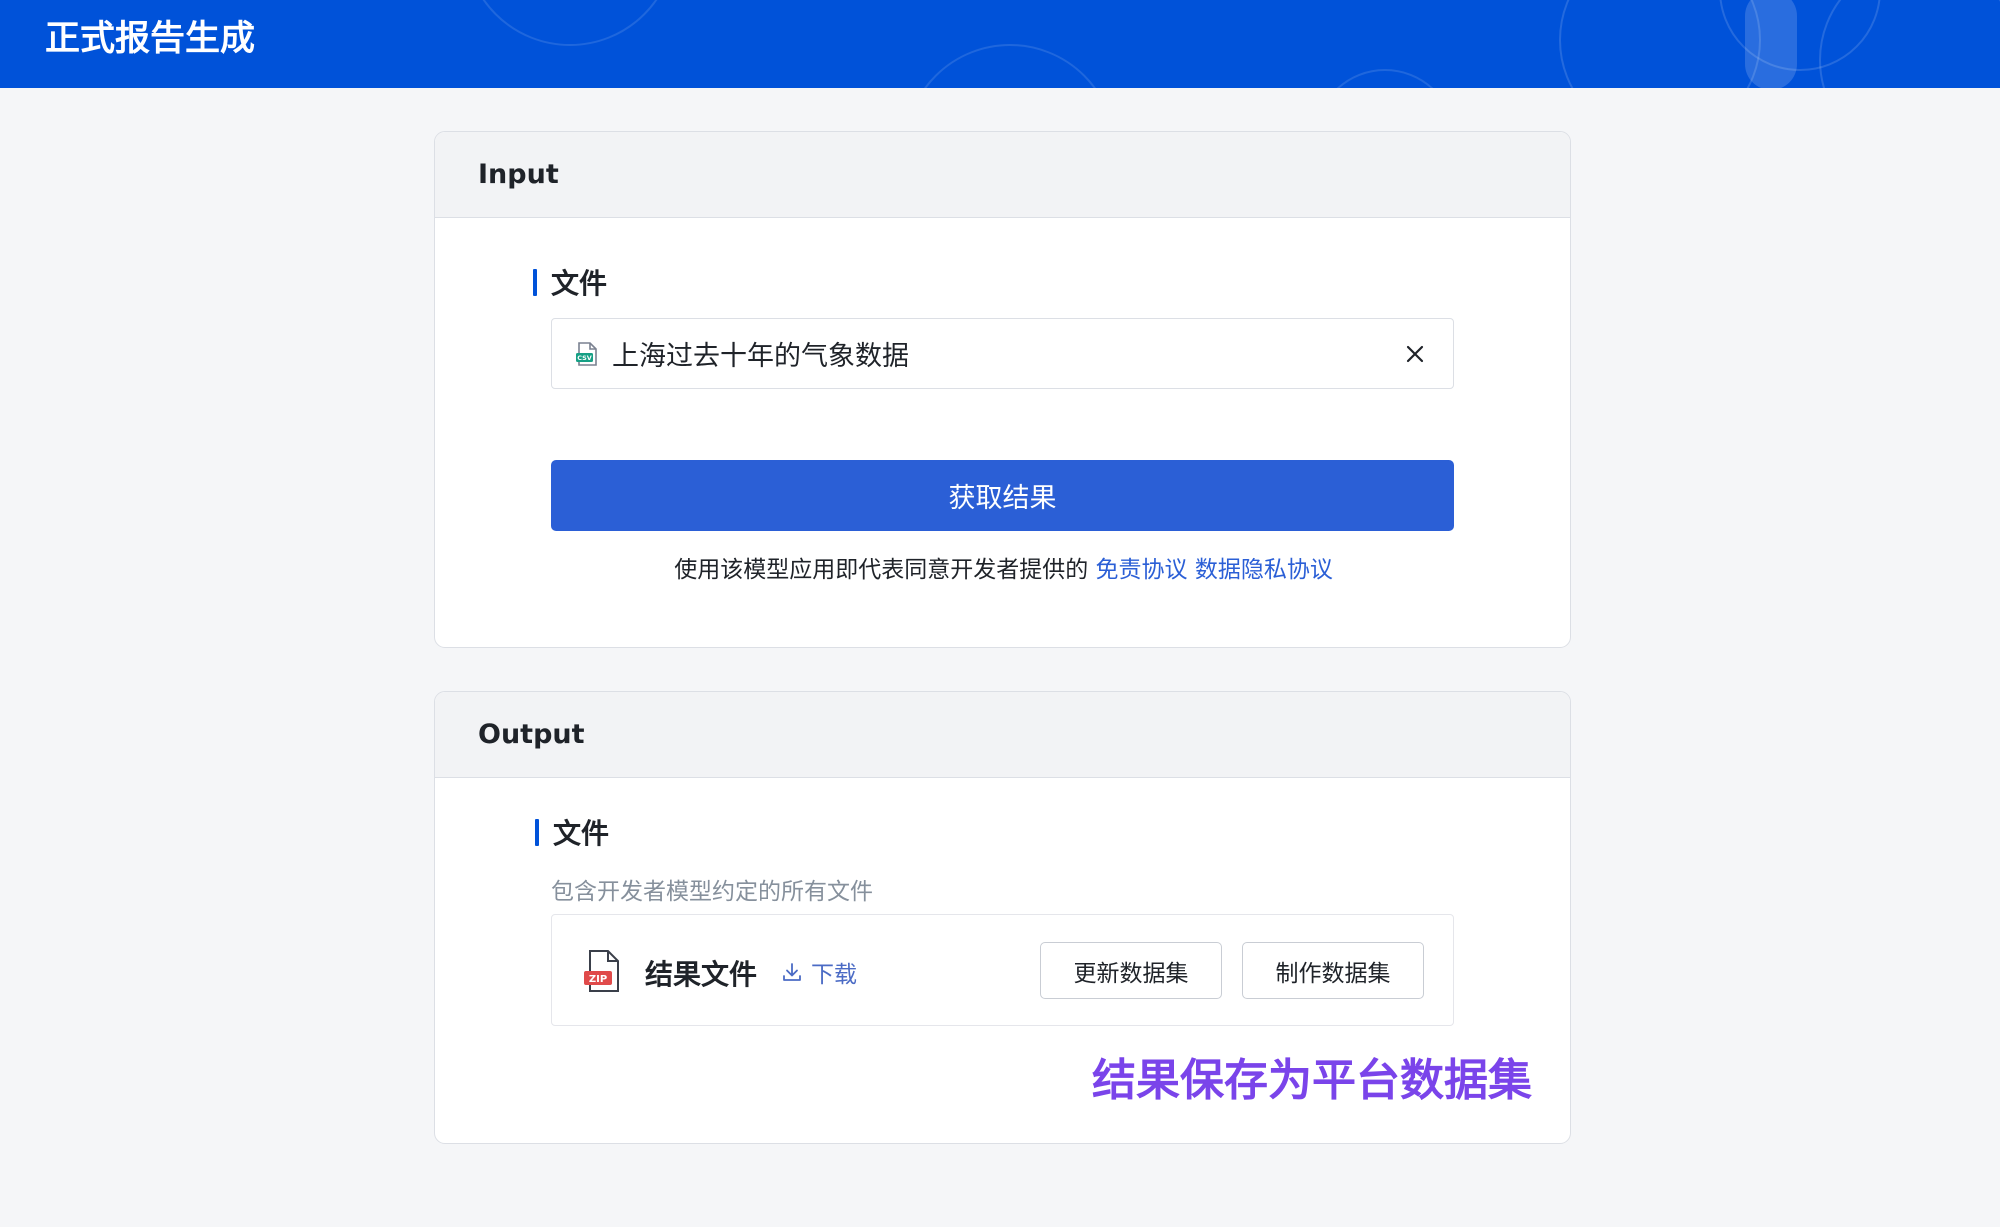  Describe the element at coordinates (1333, 970) in the screenshot. I see `create-dataset-button: 制作数据集` at that location.